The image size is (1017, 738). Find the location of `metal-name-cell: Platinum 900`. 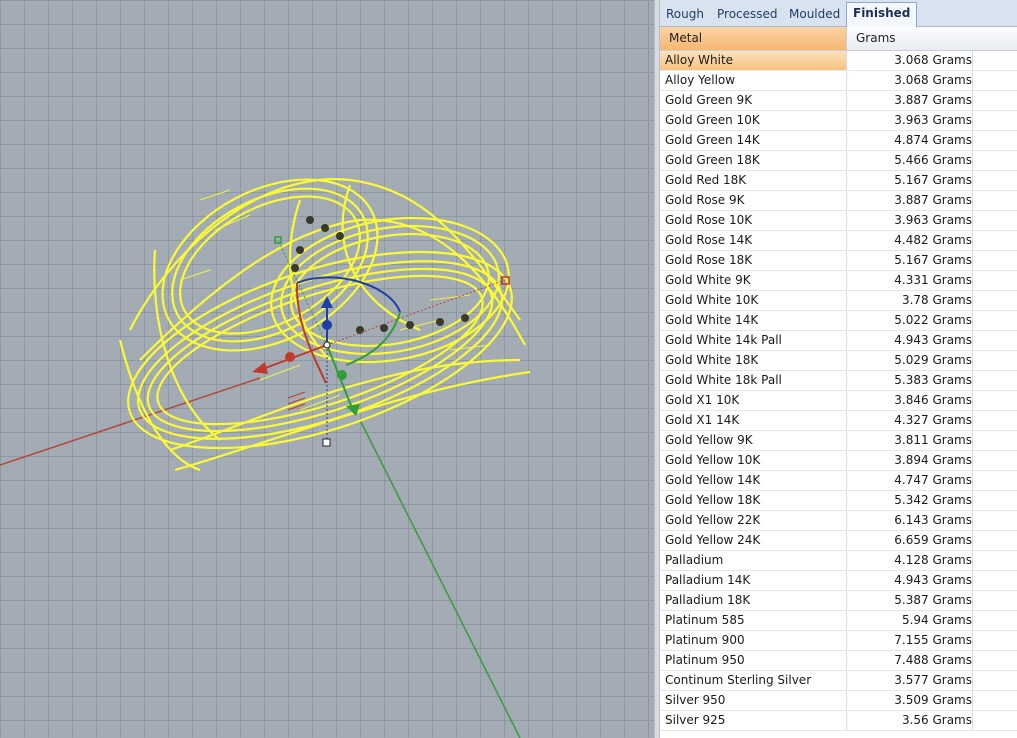

metal-name-cell: Platinum 900 is located at coordinates (753, 640).